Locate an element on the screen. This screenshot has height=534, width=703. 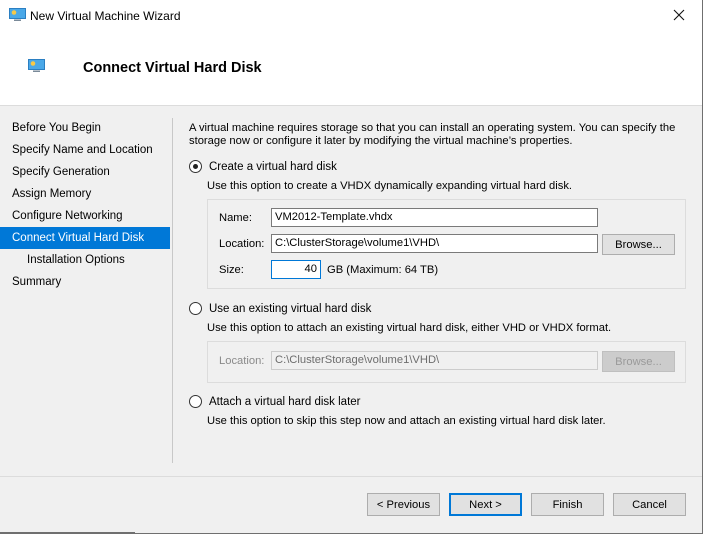
page-title: Connect Virtual Hard Disk is located at coordinates (172, 68).